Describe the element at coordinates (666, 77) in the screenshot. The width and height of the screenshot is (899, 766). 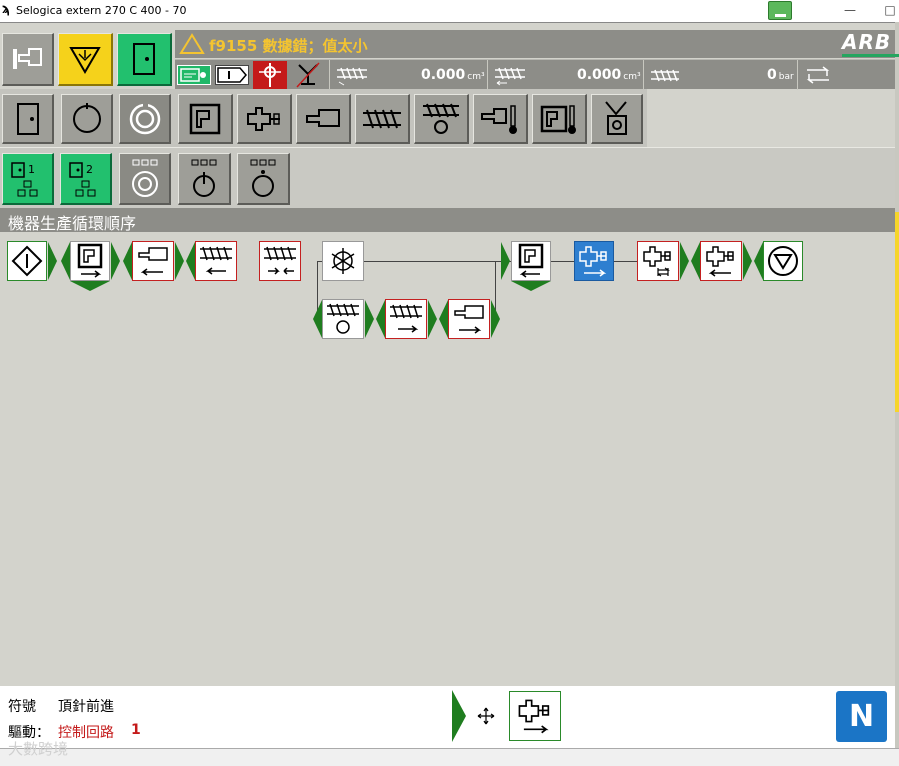
I see `screw-pressure-icon` at that location.